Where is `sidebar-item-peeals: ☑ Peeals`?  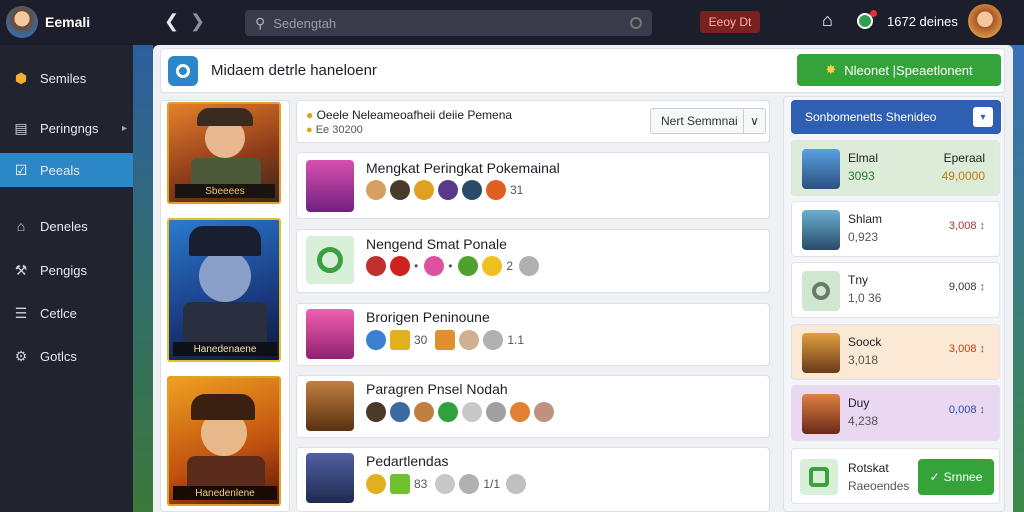
sidebar-item-peeals: ☑ Peeals is located at coordinates (66, 170).